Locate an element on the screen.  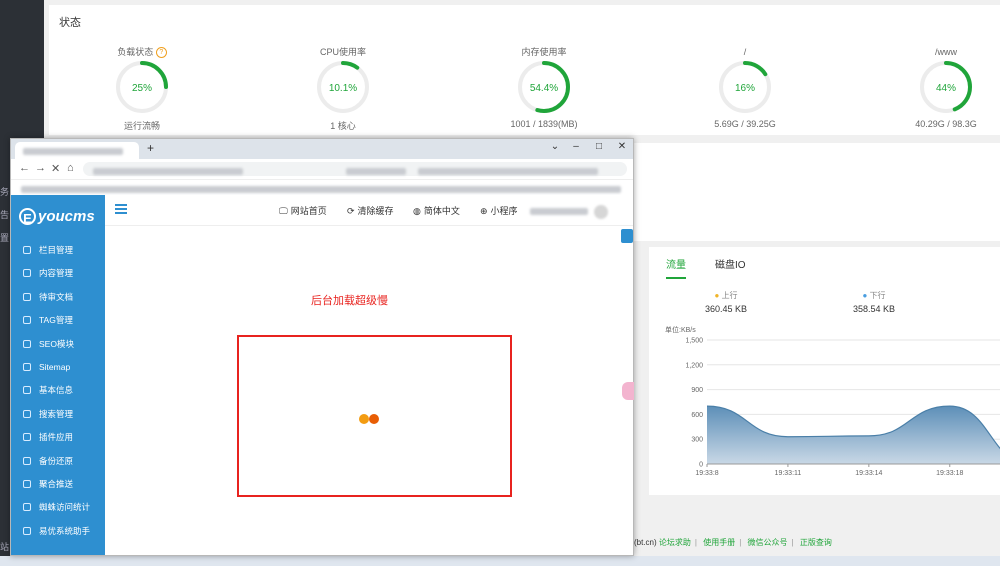
tab-search-icon: ⌄ is located at coordinates (555, 146).